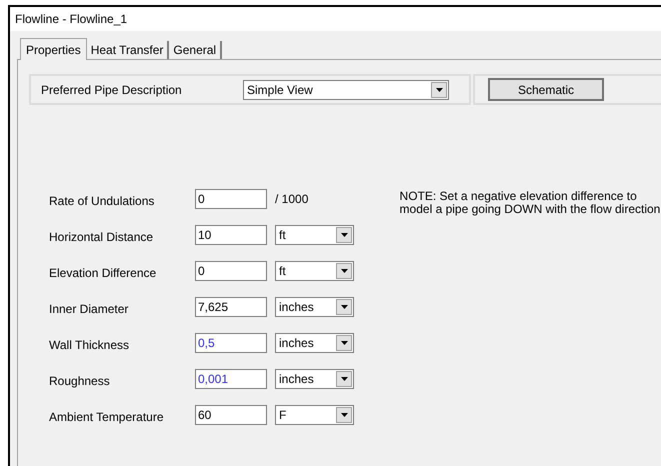 This screenshot has height=466, width=661. What do you see at coordinates (231, 234) in the screenshot?
I see `value-input: 10` at bounding box center [231, 234].